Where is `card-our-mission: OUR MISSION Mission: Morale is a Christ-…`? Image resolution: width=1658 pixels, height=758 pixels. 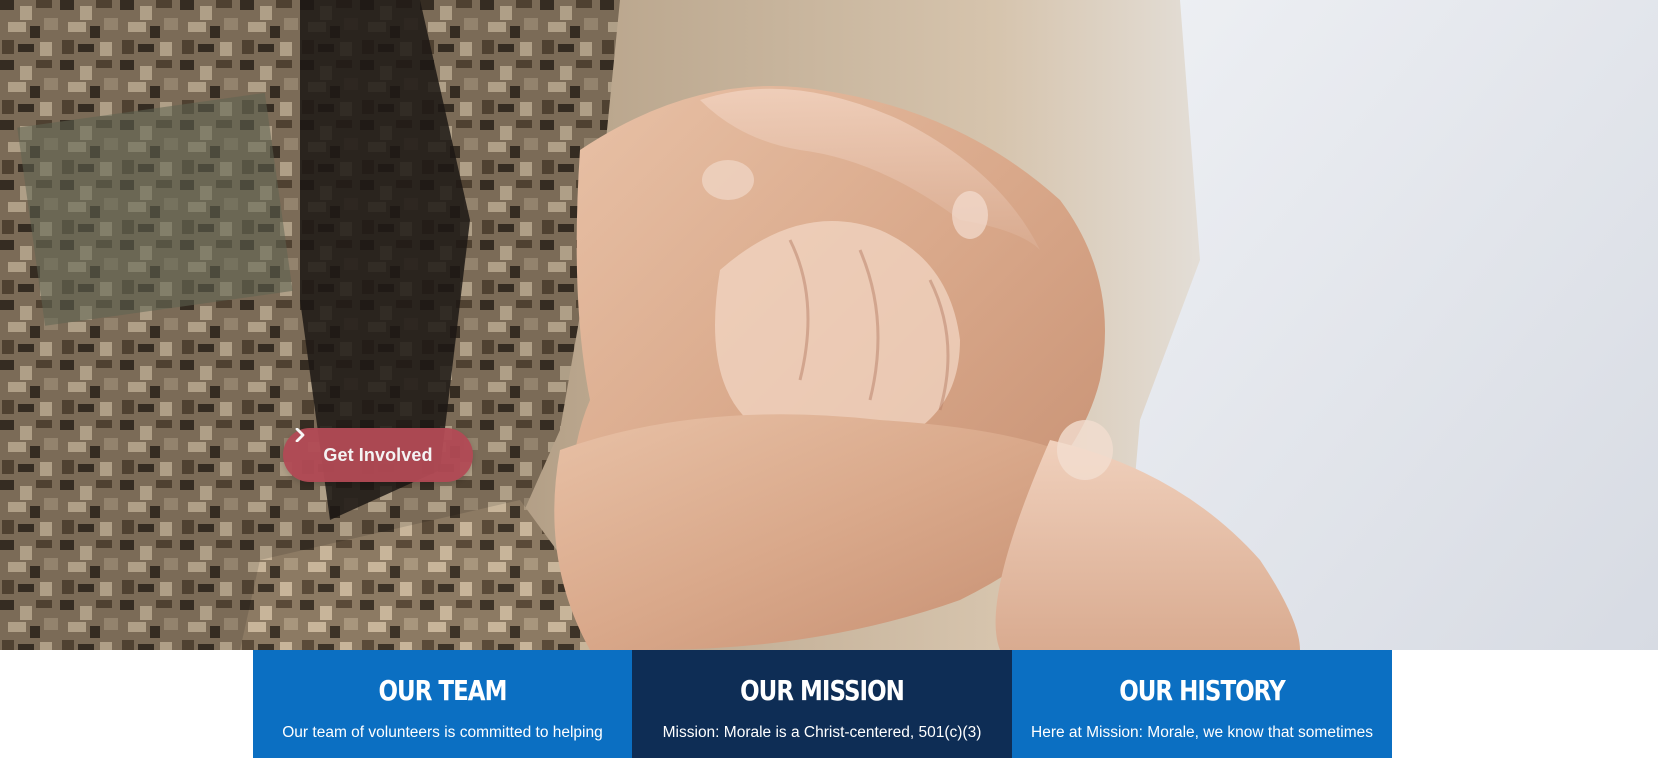
card-our-mission: OUR MISSION Mission: Morale is a Christ-… is located at coordinates (822, 704).